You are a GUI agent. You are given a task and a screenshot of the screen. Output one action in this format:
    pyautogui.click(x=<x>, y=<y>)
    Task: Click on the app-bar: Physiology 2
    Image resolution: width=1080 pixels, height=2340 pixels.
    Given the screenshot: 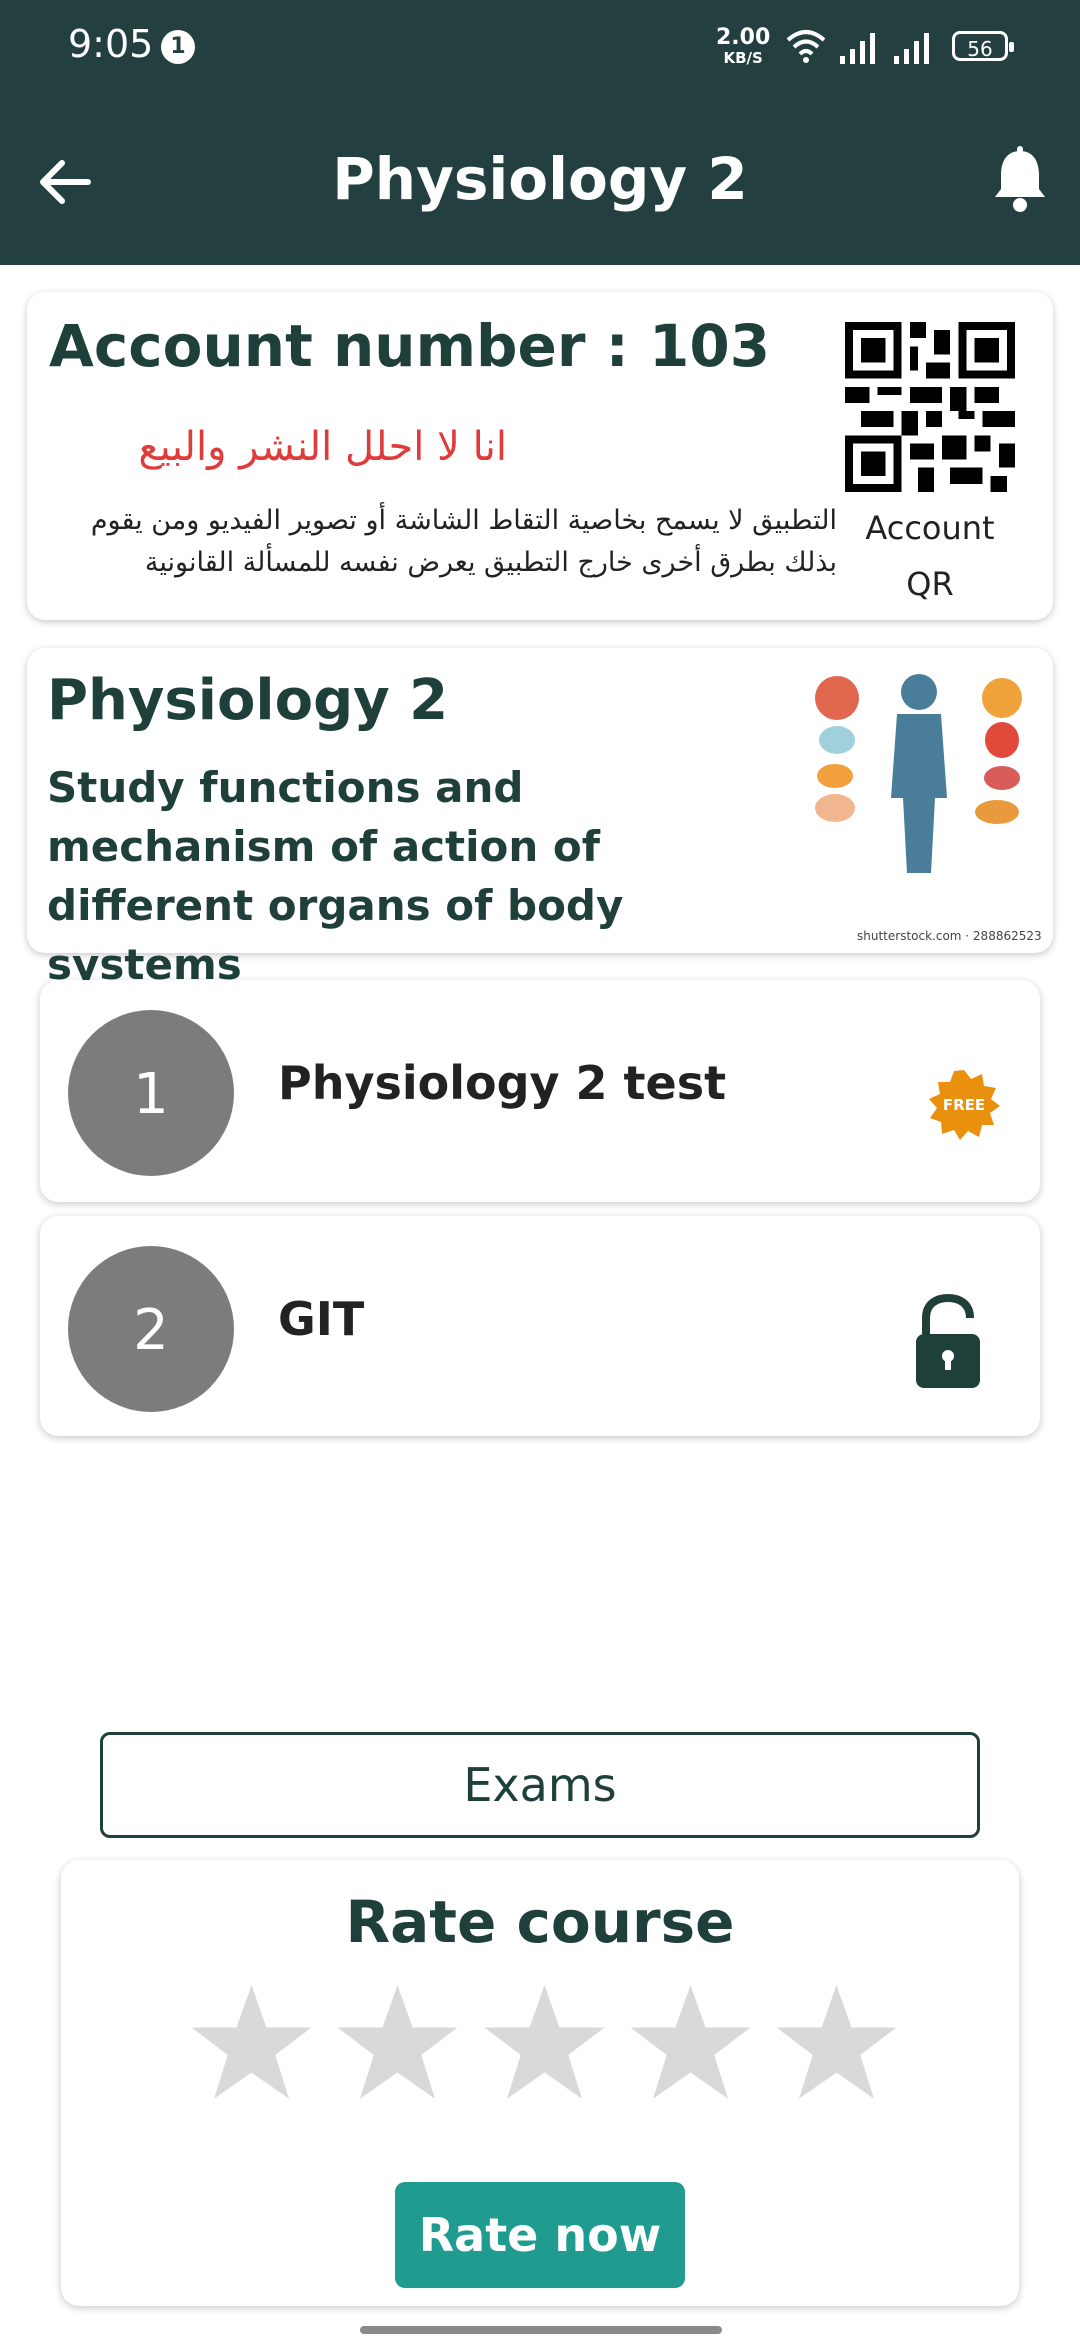 What is the action you would take?
    pyautogui.click(x=540, y=180)
    